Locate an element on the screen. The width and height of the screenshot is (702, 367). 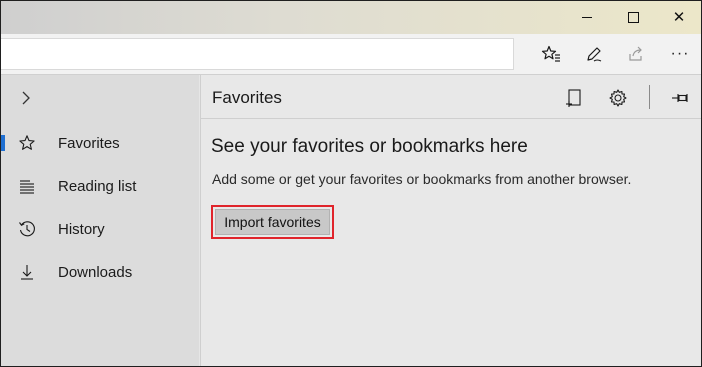
import-favorites-button: Import favorites is located at coordinates (272, 222).